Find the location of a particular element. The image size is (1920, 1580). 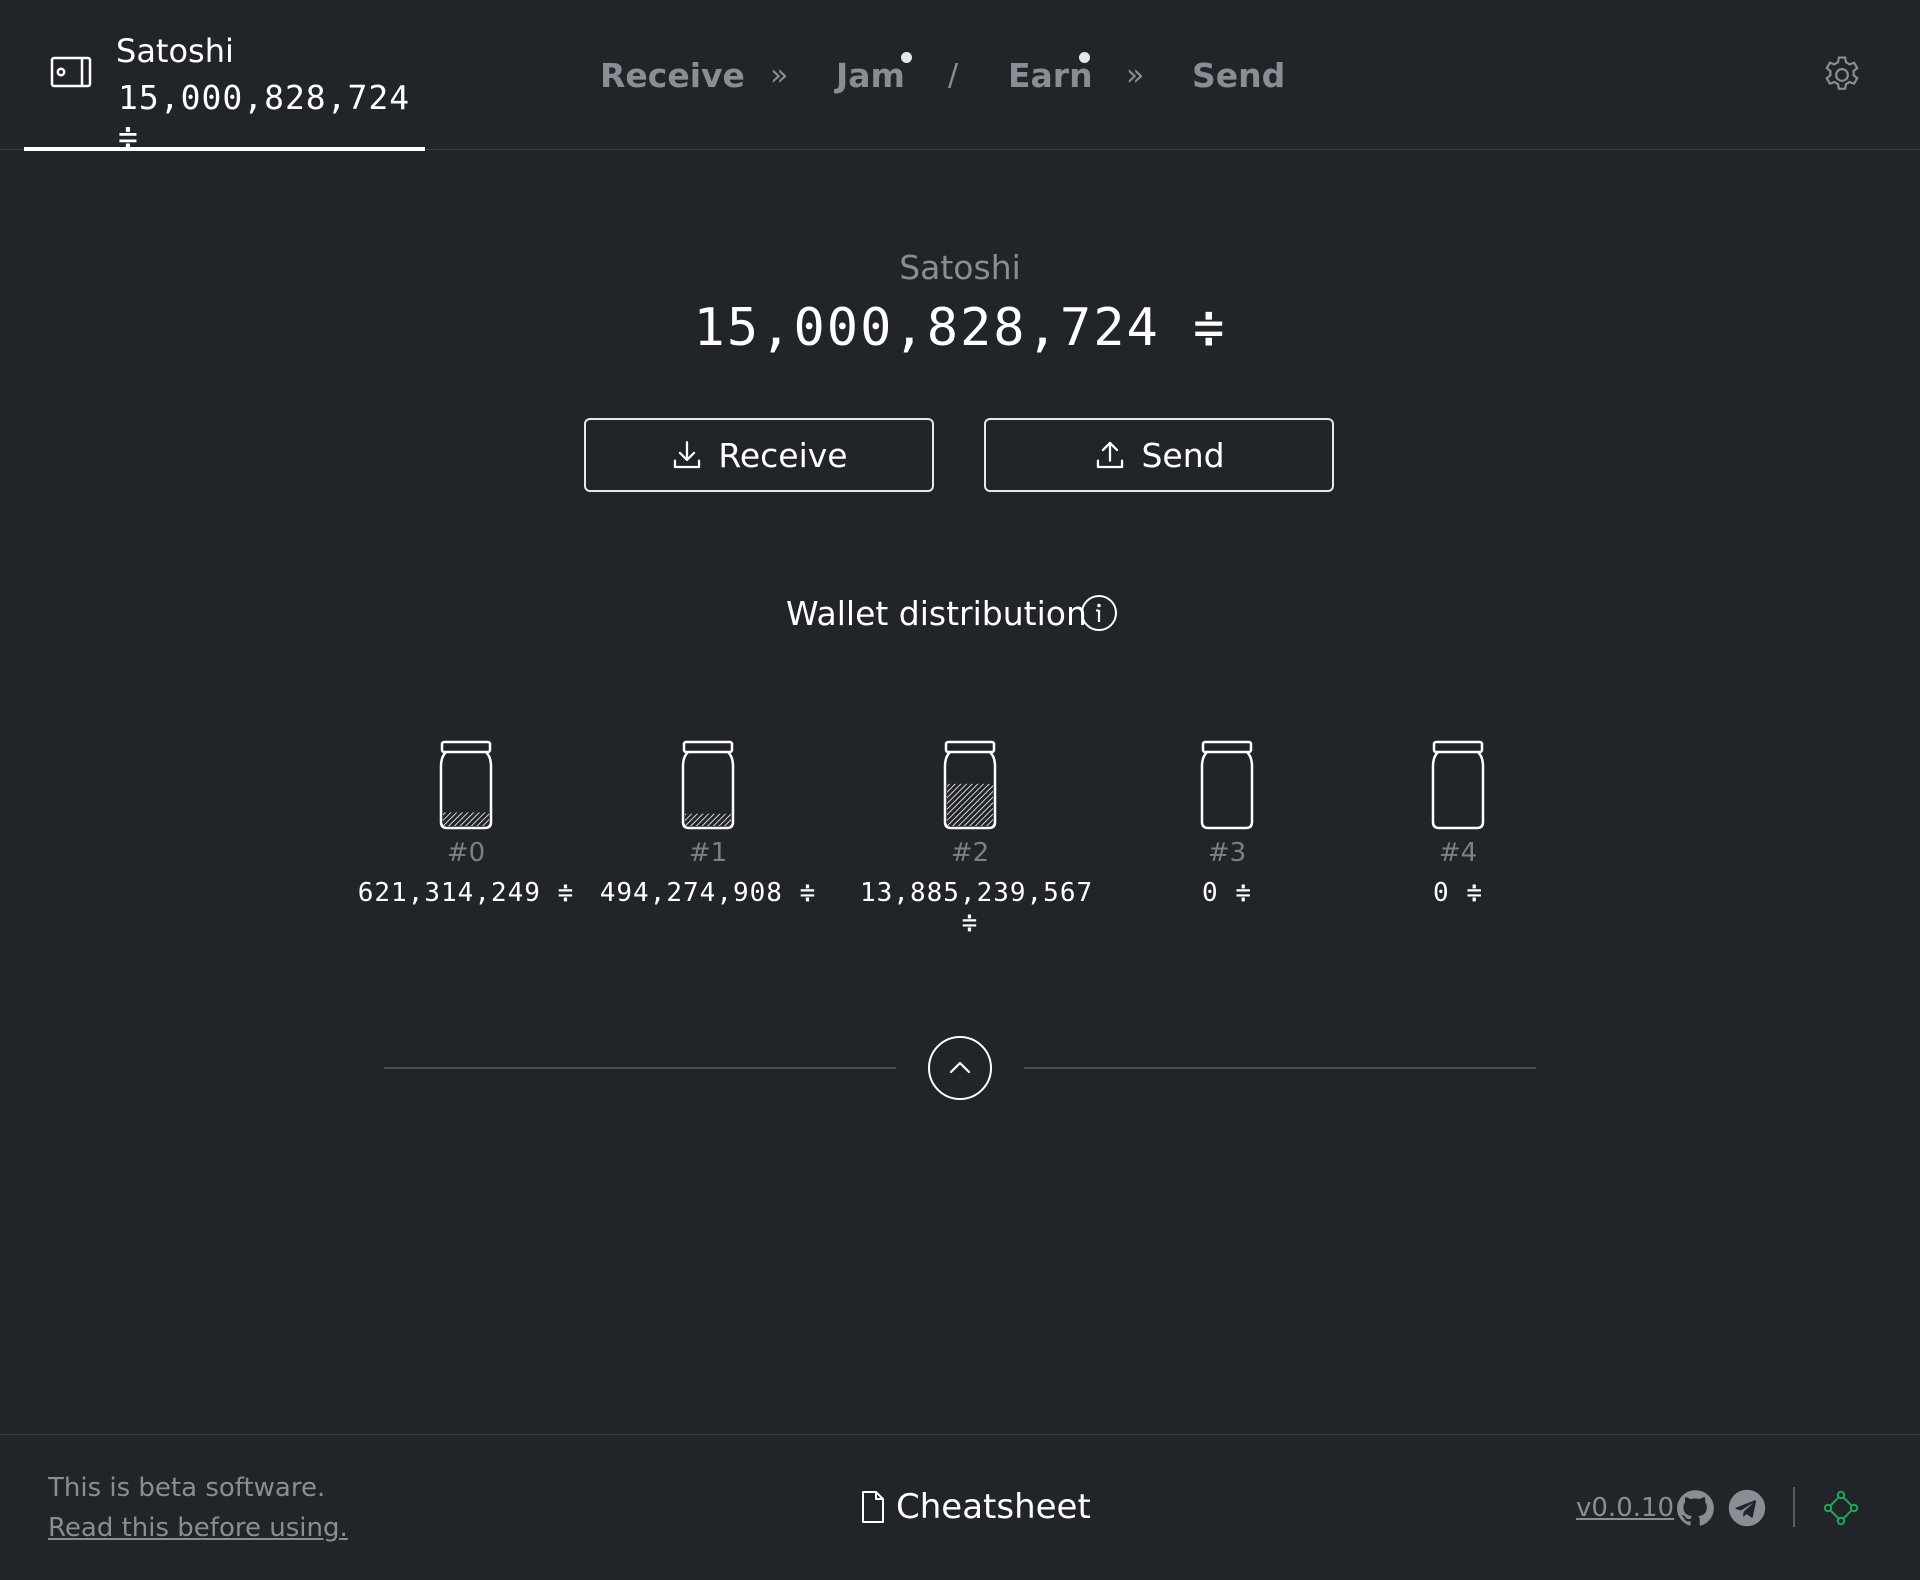

nav-send: Send is located at coordinates (1238, 75).